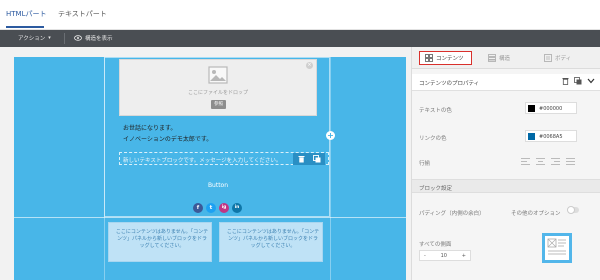 This screenshot has width=600, height=280. Describe the element at coordinates (506, 82) in the screenshot. I see `content-properties-header: コンテンツのプロパティ` at that location.